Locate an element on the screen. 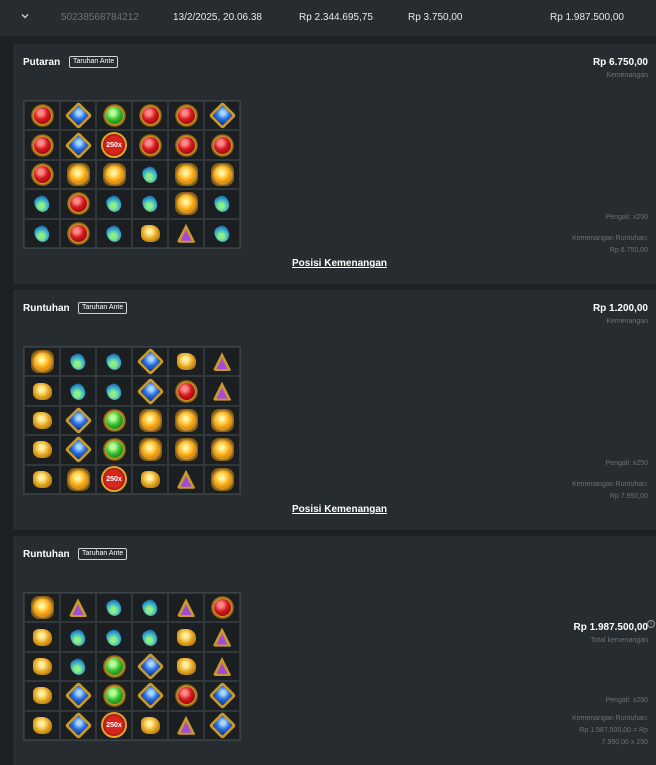 The width and height of the screenshot is (656, 765). balance-value: Rp 2.344.695,75 is located at coordinates (336, 17).